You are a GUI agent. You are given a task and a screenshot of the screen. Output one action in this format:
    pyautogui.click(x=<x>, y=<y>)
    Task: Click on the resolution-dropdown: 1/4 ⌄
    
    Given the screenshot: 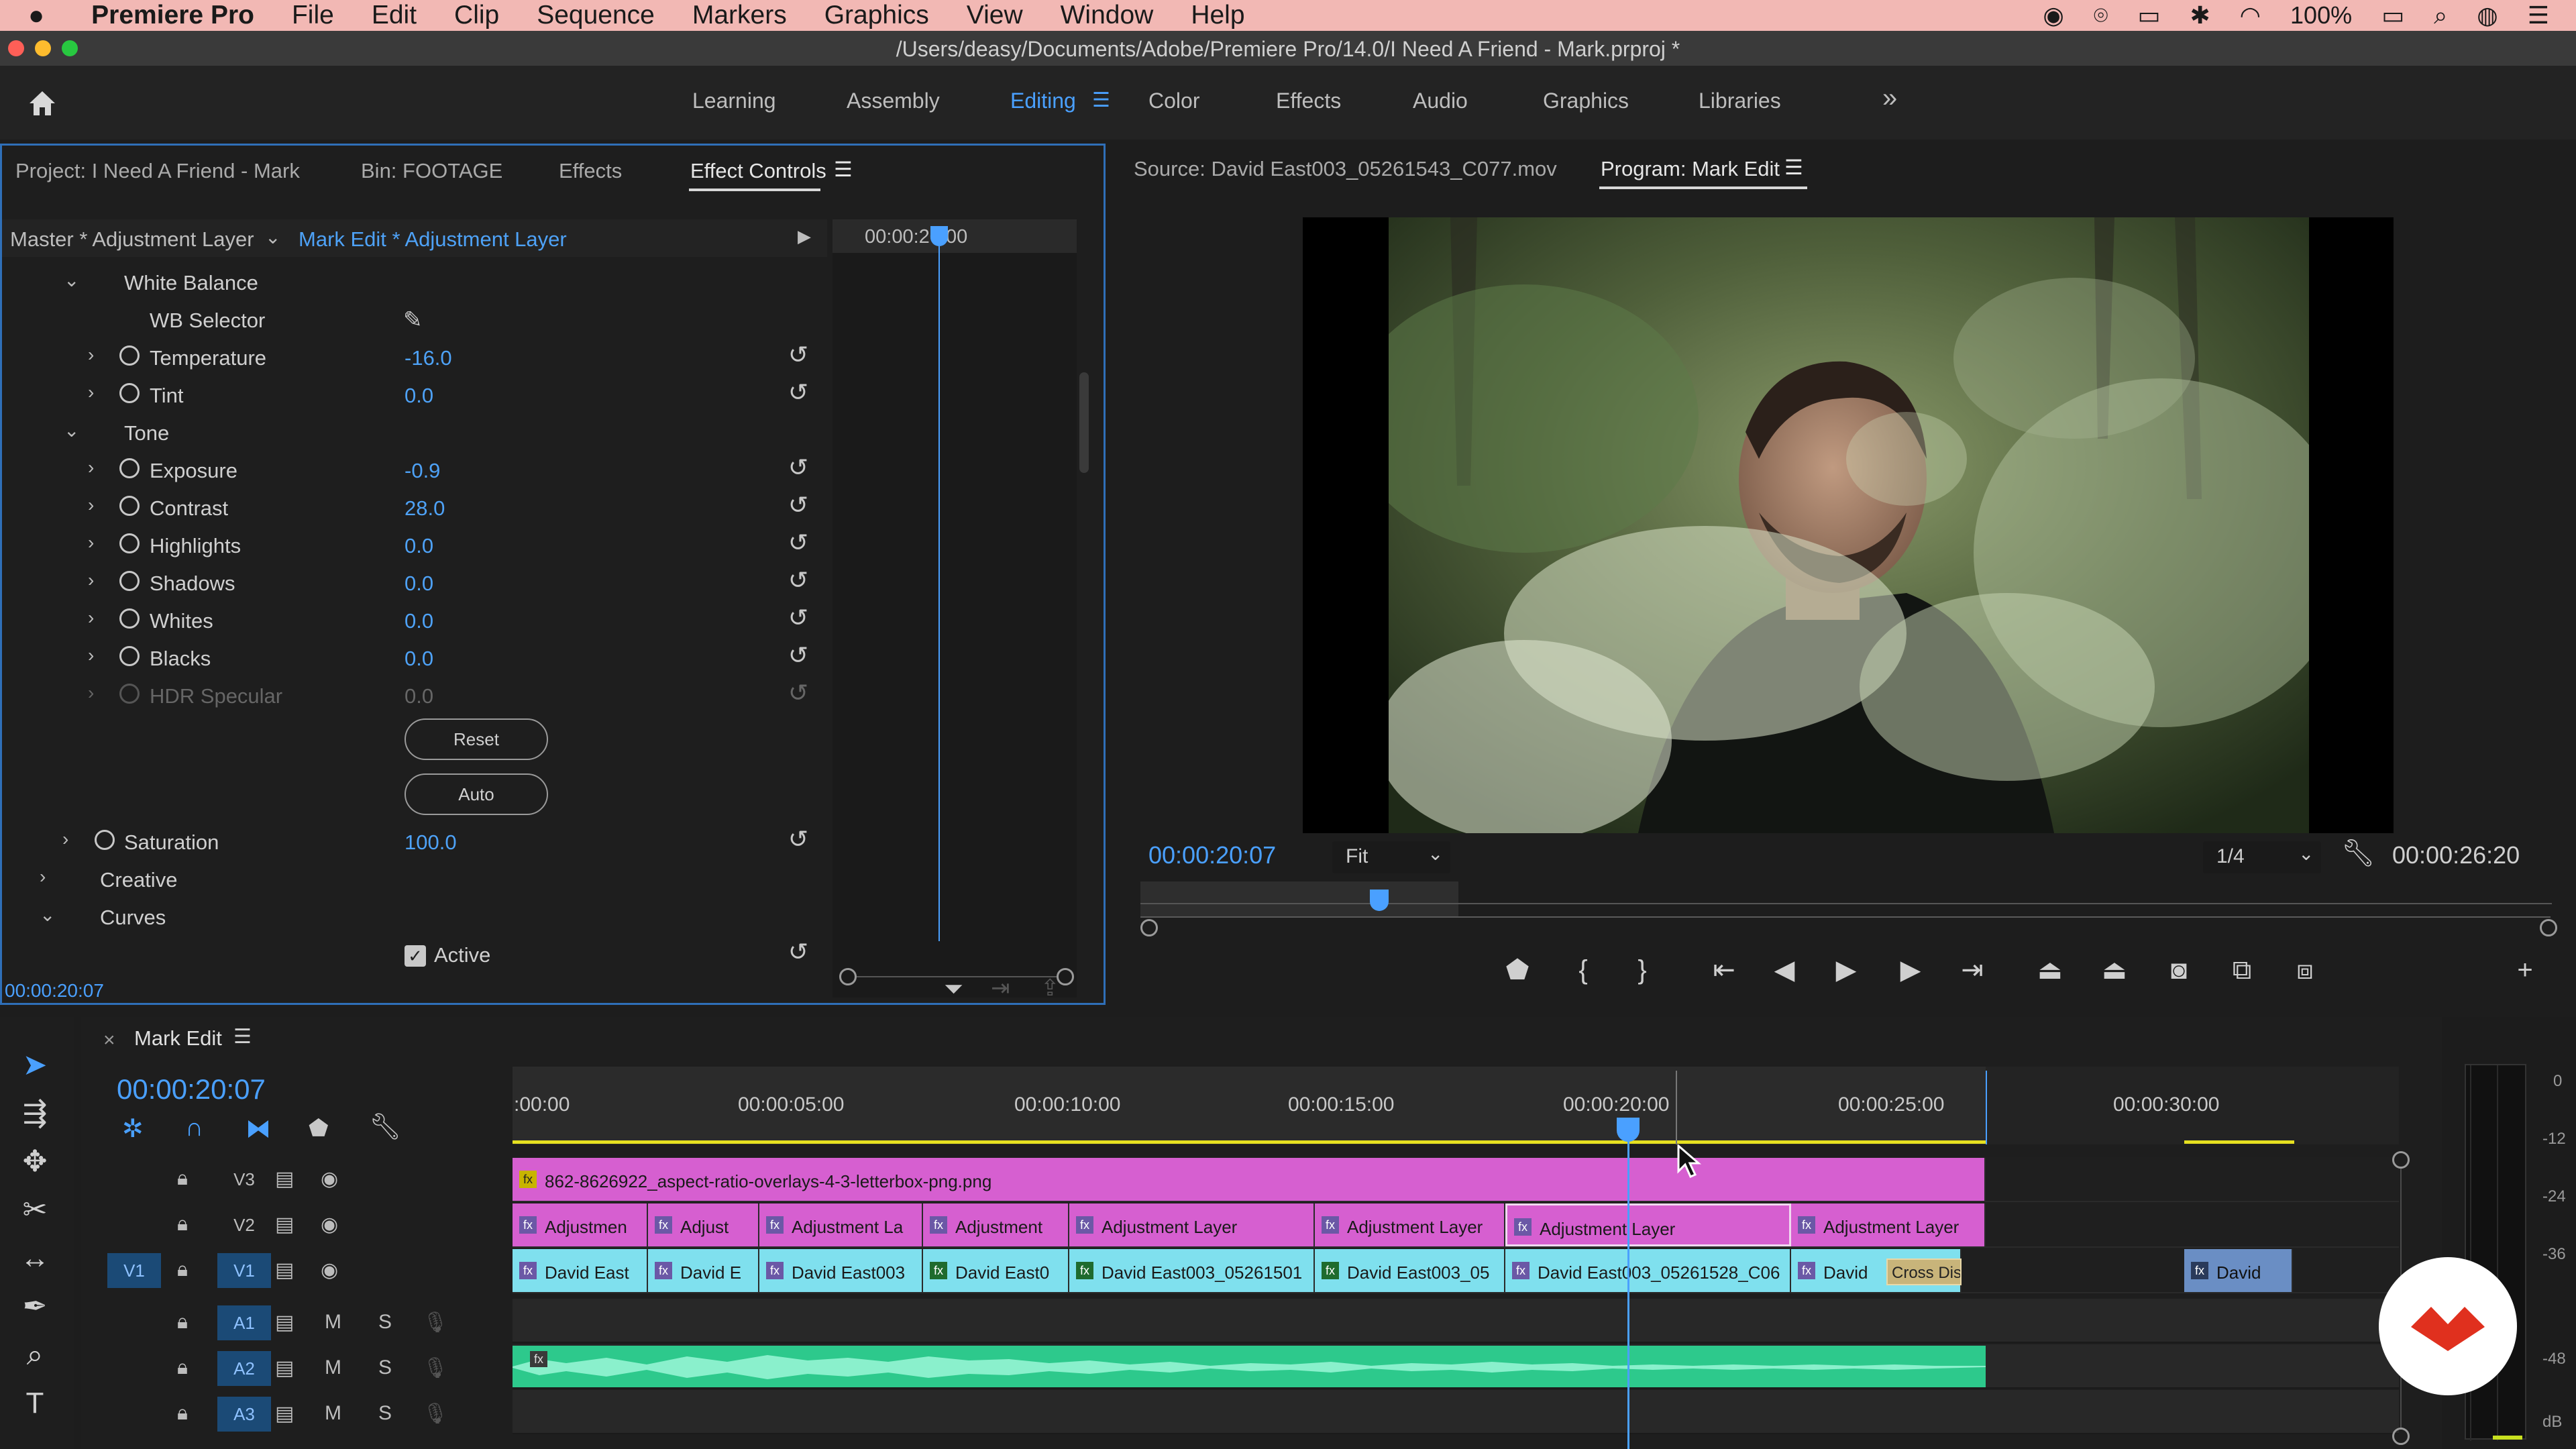 What is the action you would take?
    pyautogui.click(x=2262, y=857)
    